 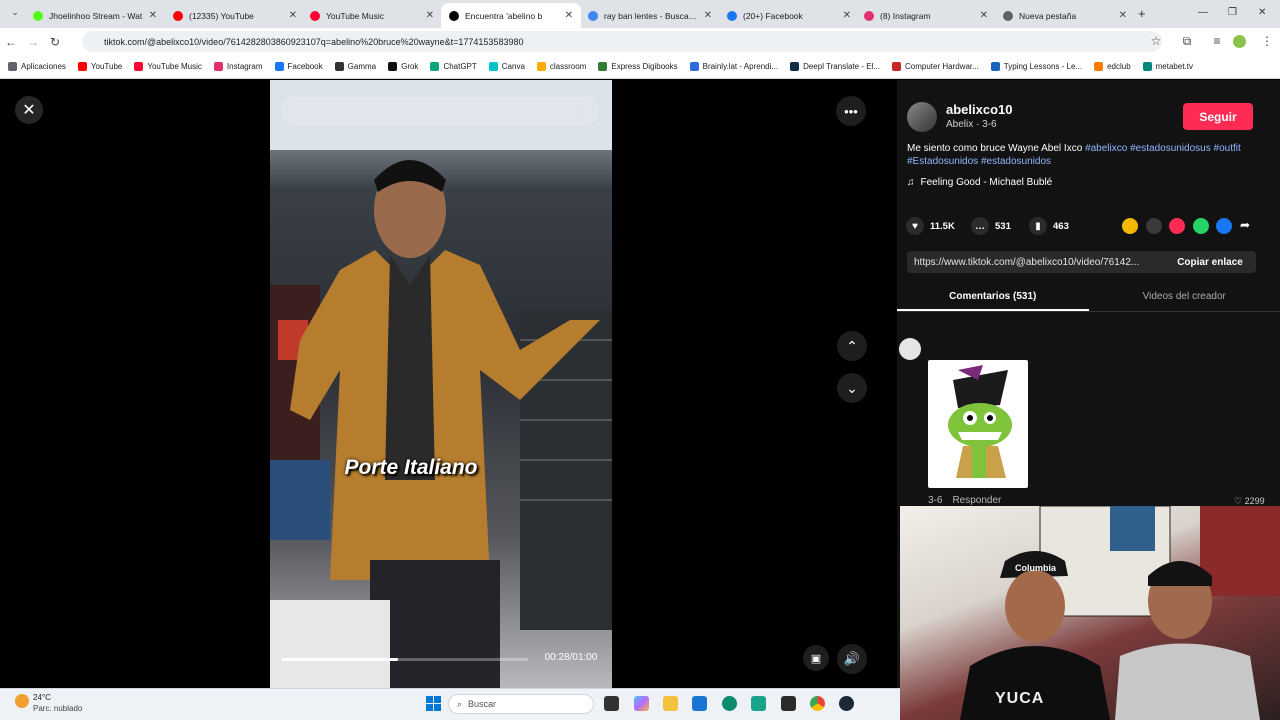 I want to click on embed-icon, so click(x=1153, y=226).